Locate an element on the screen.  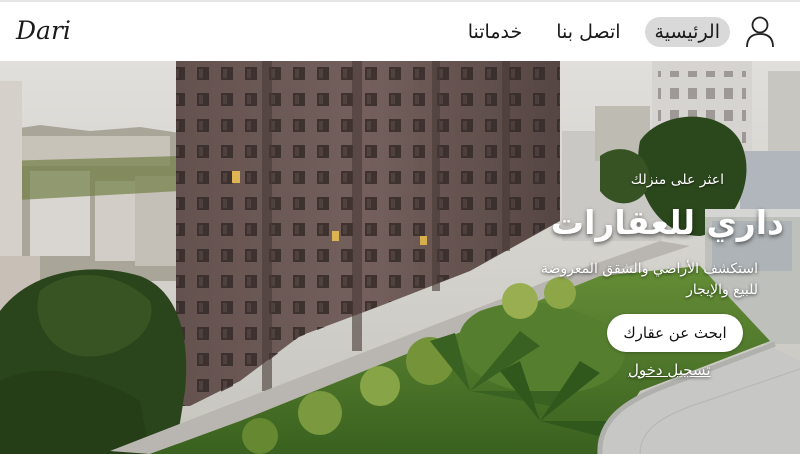
brand-logo: Dari is located at coordinates (43, 30).